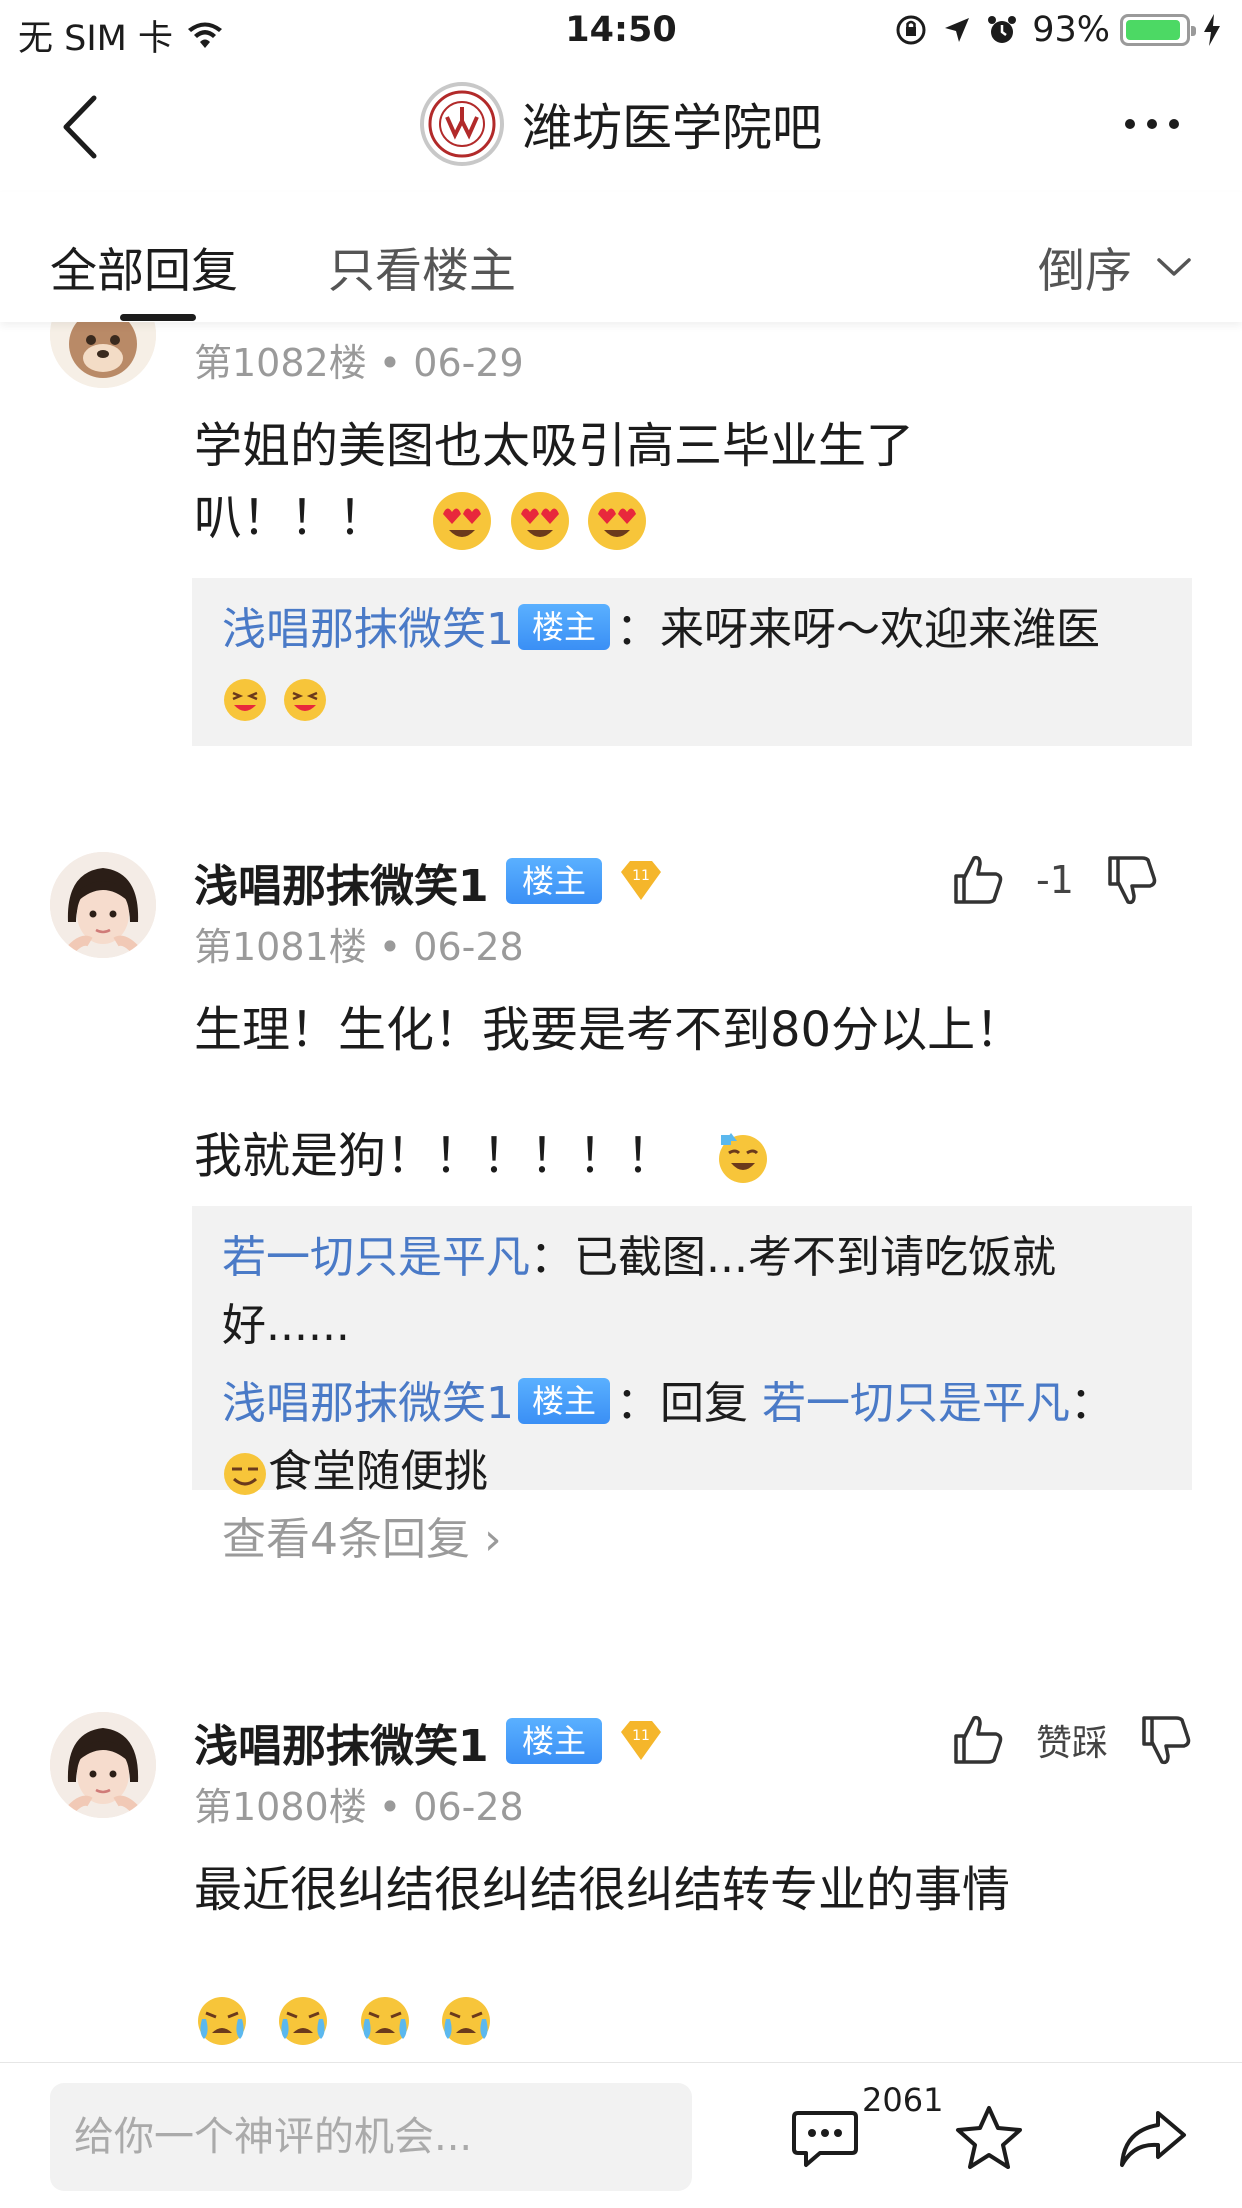 This screenshot has width=1242, height=2208. What do you see at coordinates (743, 1158) in the screenshot?
I see `sweat-smile-emoji-icon` at bounding box center [743, 1158].